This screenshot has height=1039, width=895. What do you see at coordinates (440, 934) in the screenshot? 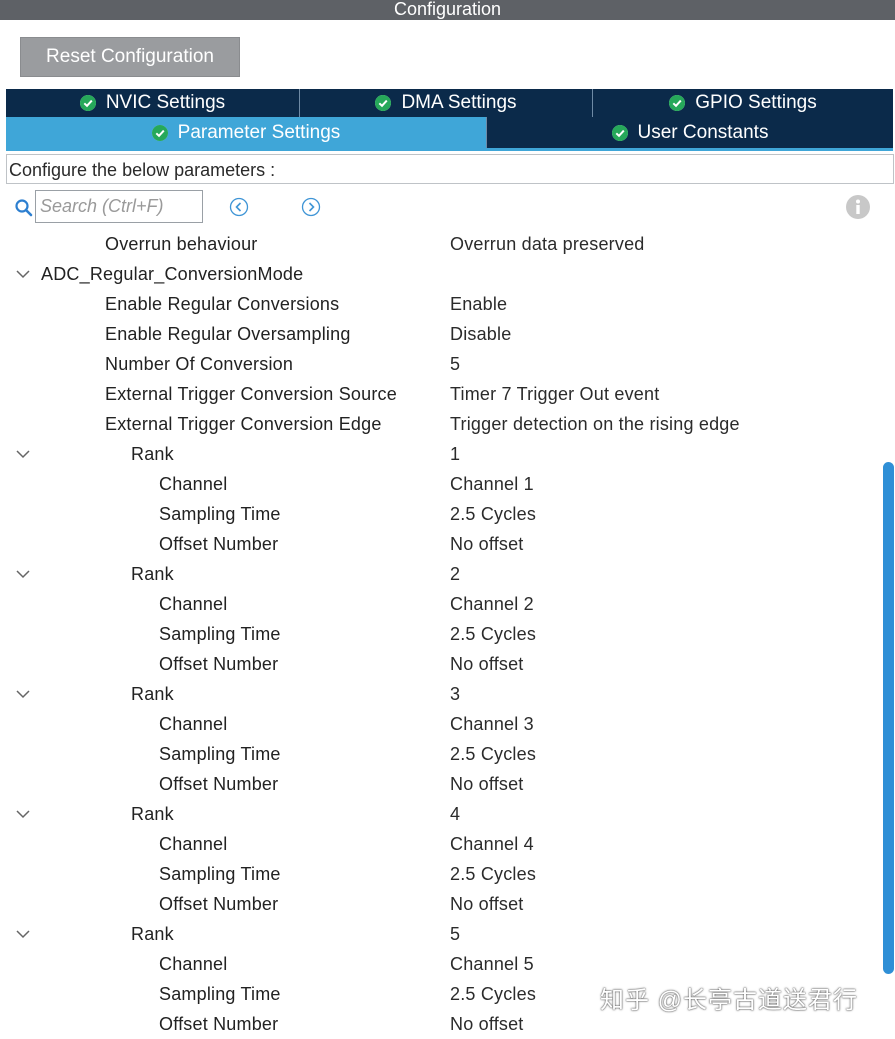
I see `rank-row: Rank 5` at bounding box center [440, 934].